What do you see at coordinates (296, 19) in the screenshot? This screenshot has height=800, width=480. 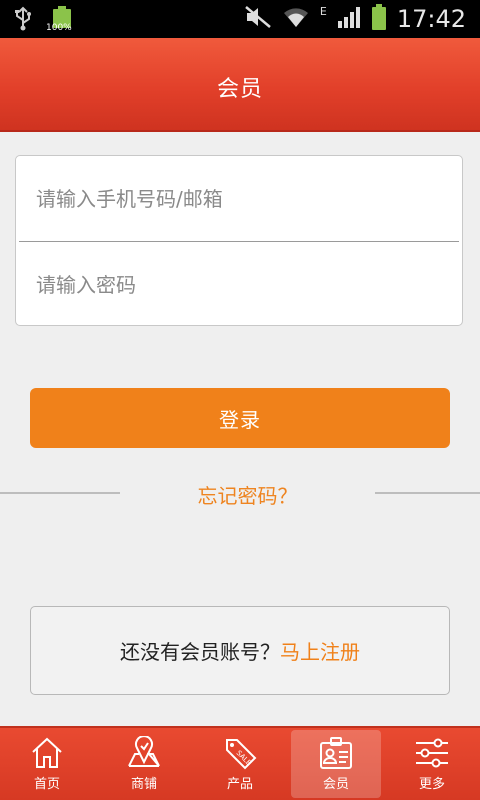 I see `wifi-icon` at bounding box center [296, 19].